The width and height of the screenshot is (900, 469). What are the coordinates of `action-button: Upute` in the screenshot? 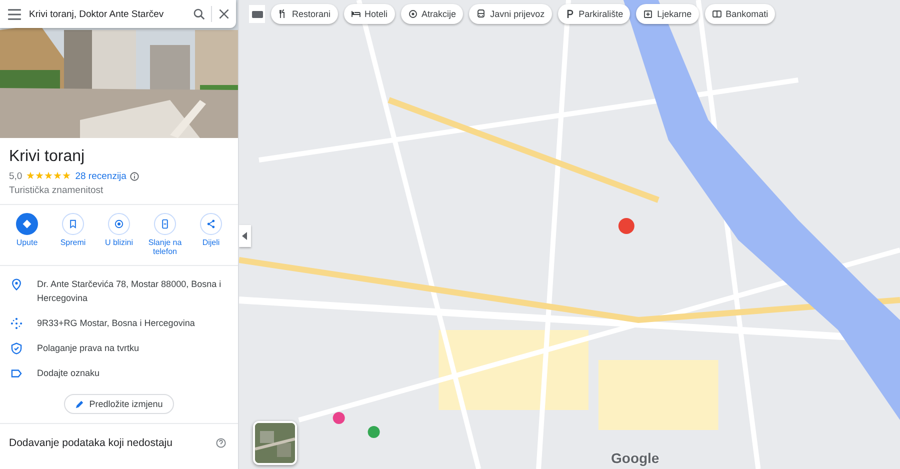 It's located at (27, 236).